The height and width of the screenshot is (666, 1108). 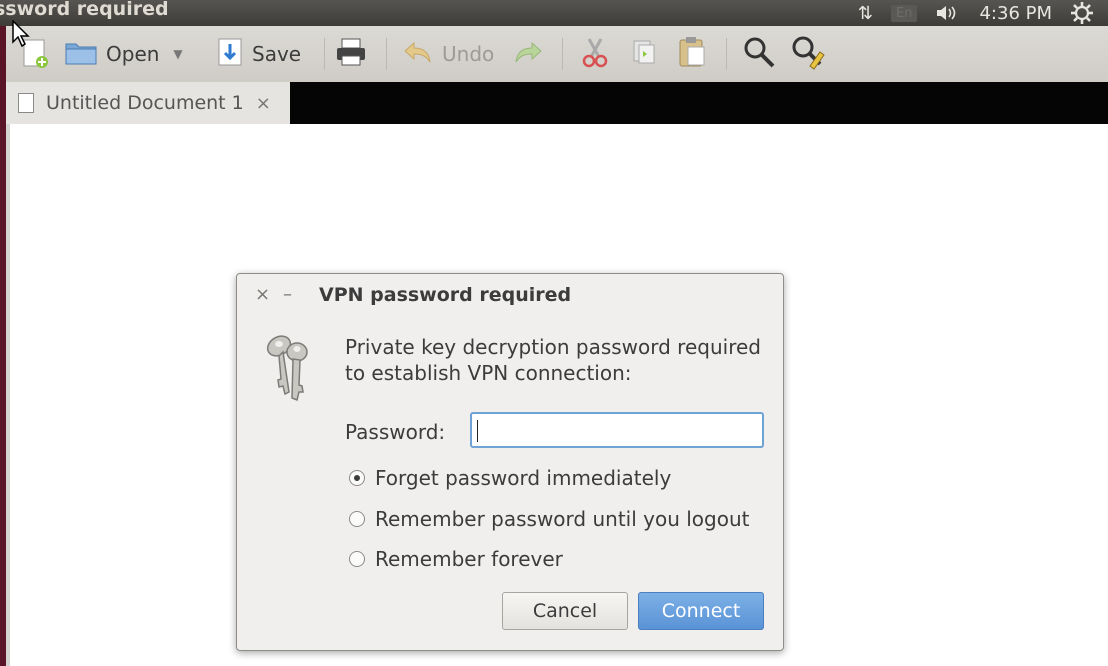 What do you see at coordinates (477, 431) in the screenshot?
I see `text-caret` at bounding box center [477, 431].